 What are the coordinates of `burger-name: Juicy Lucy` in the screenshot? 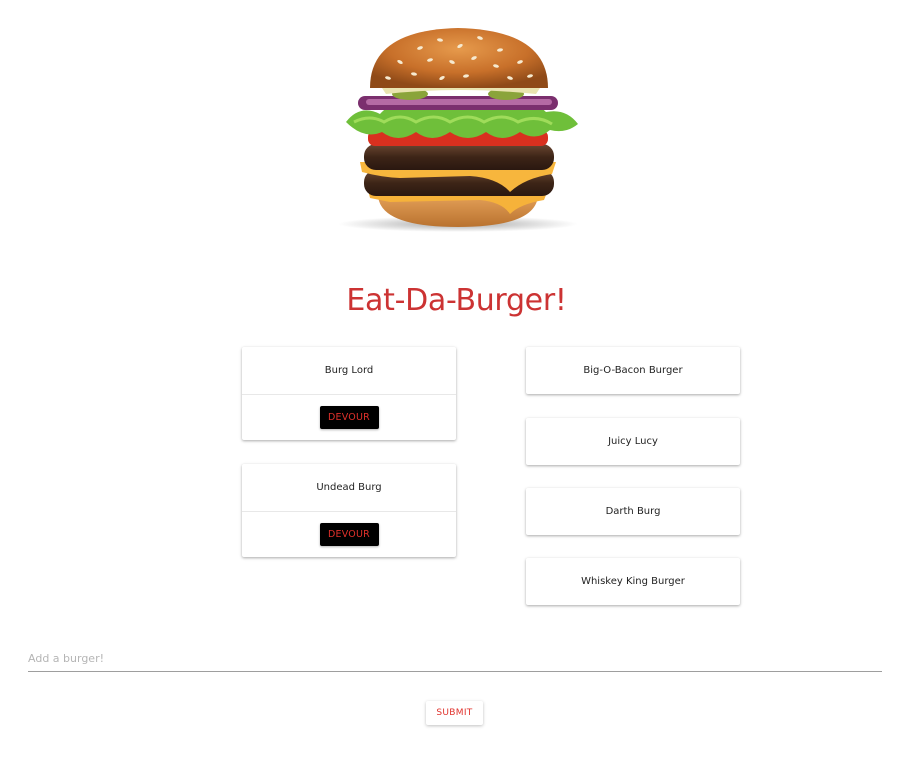 It's located at (633, 441).